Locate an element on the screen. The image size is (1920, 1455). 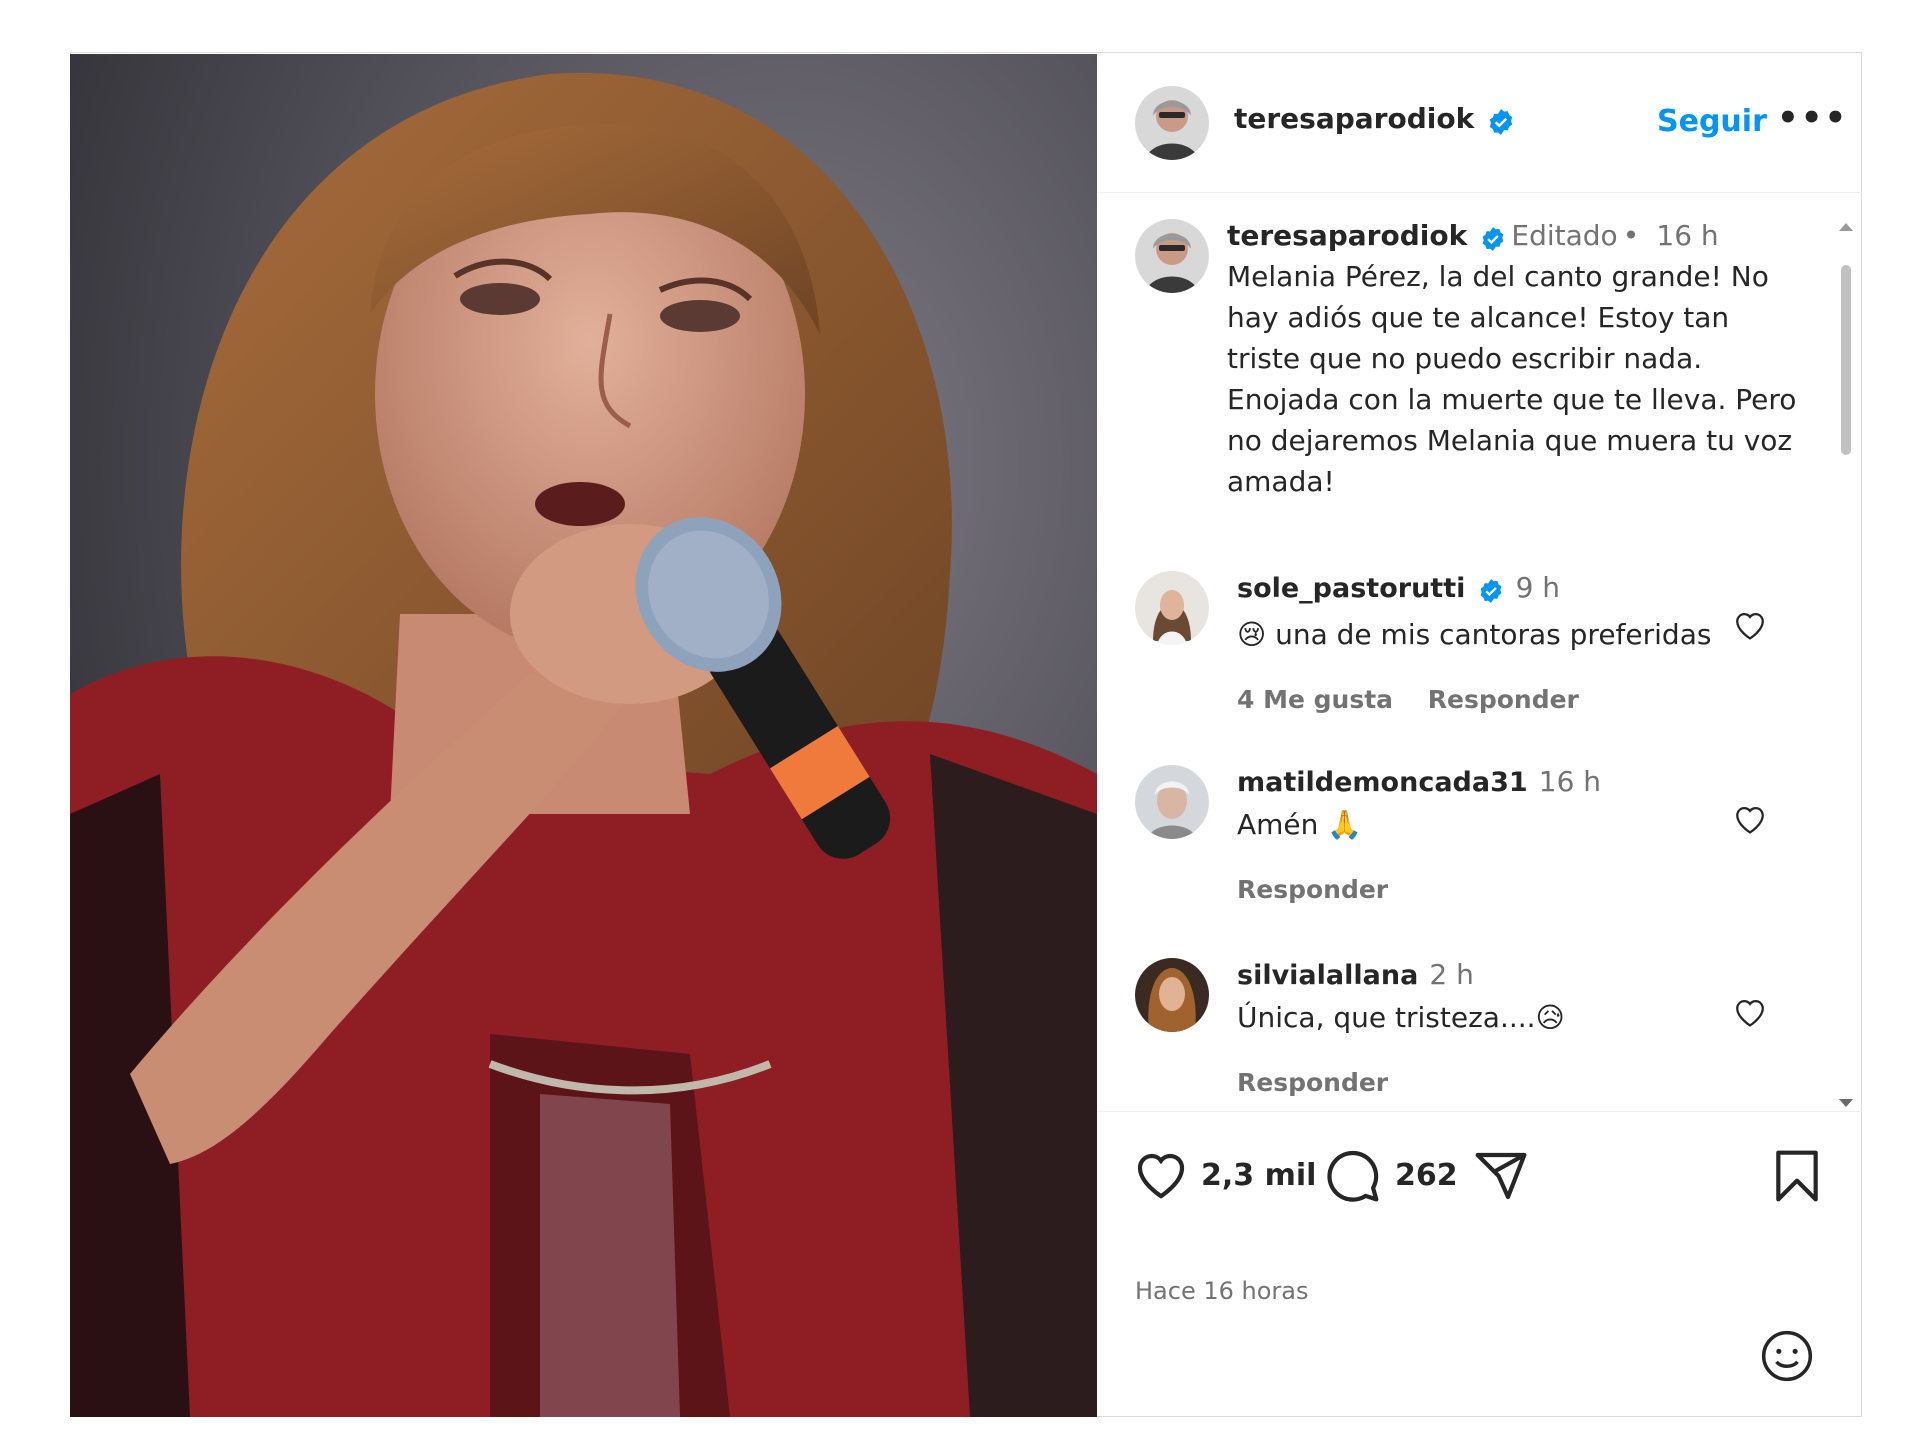
comment-username: sole_pastorutti is located at coordinates (1351, 588).